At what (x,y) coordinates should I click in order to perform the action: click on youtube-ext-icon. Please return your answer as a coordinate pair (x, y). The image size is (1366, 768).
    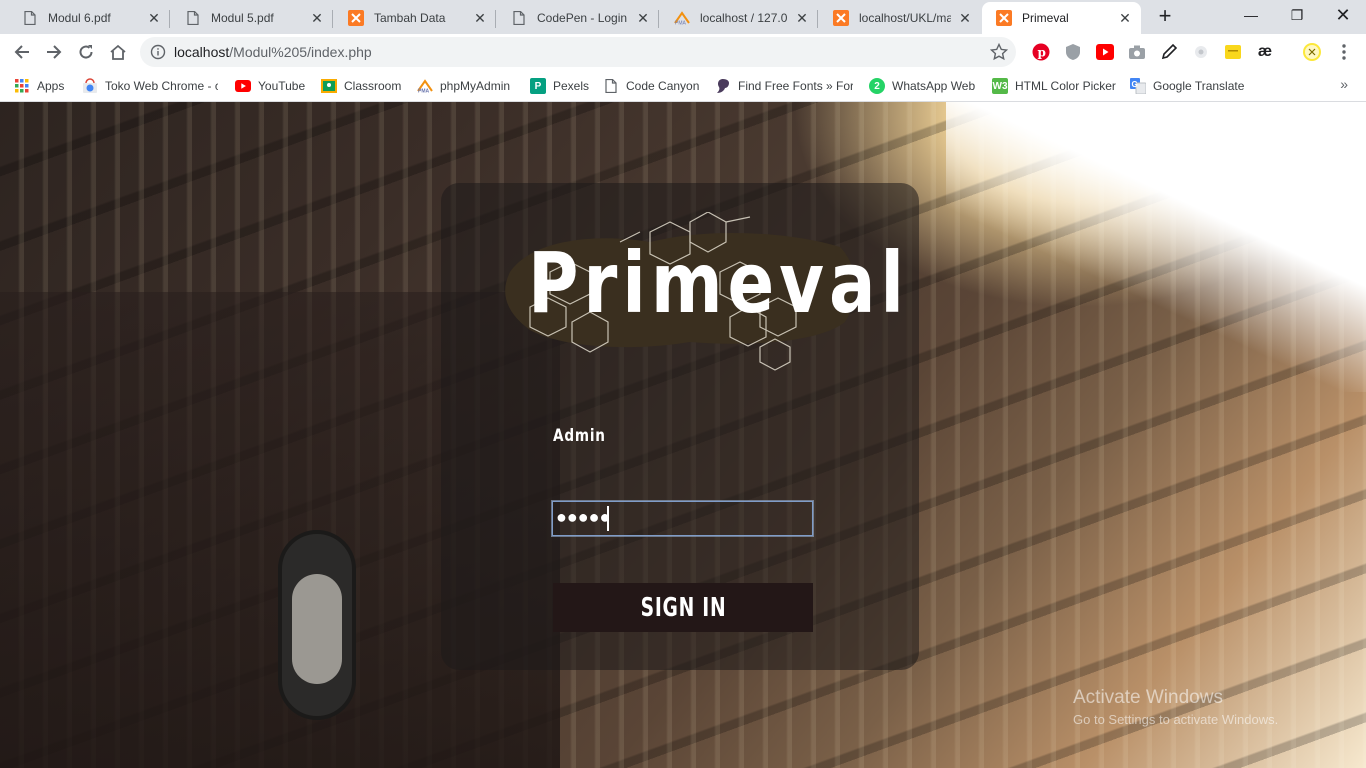
    Looking at the image, I should click on (1105, 52).